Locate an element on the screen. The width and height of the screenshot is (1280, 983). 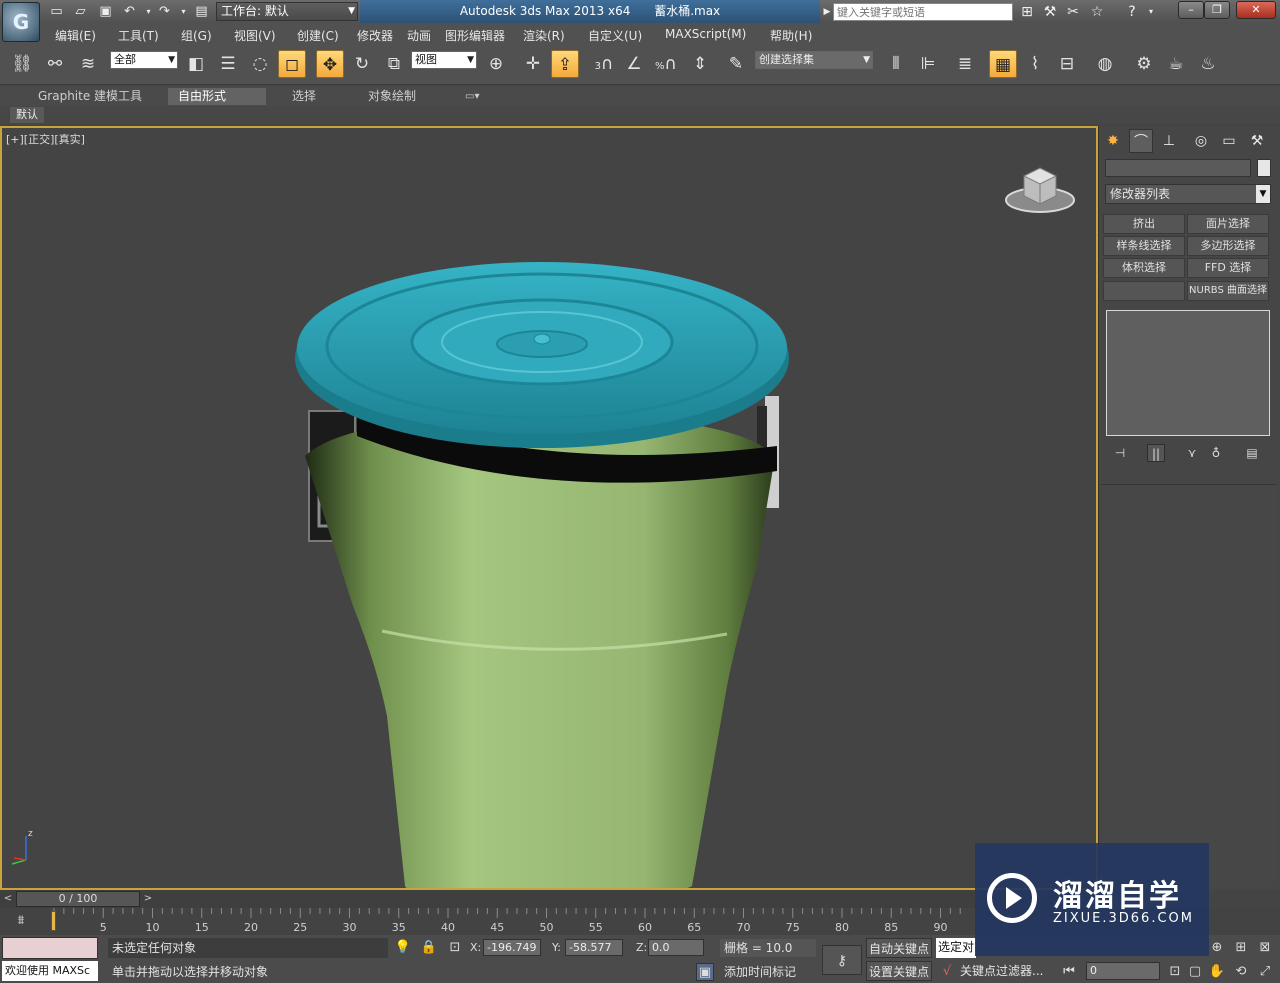
viewport-label: [+][正交][真实] is located at coordinates (45, 139).